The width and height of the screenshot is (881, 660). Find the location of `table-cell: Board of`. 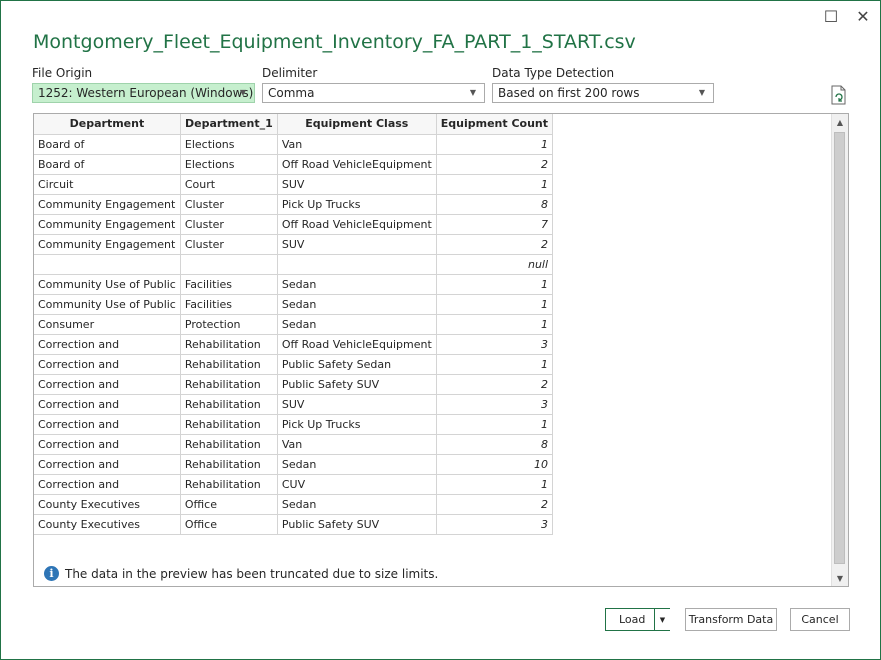

table-cell: Board of is located at coordinates (107, 144).